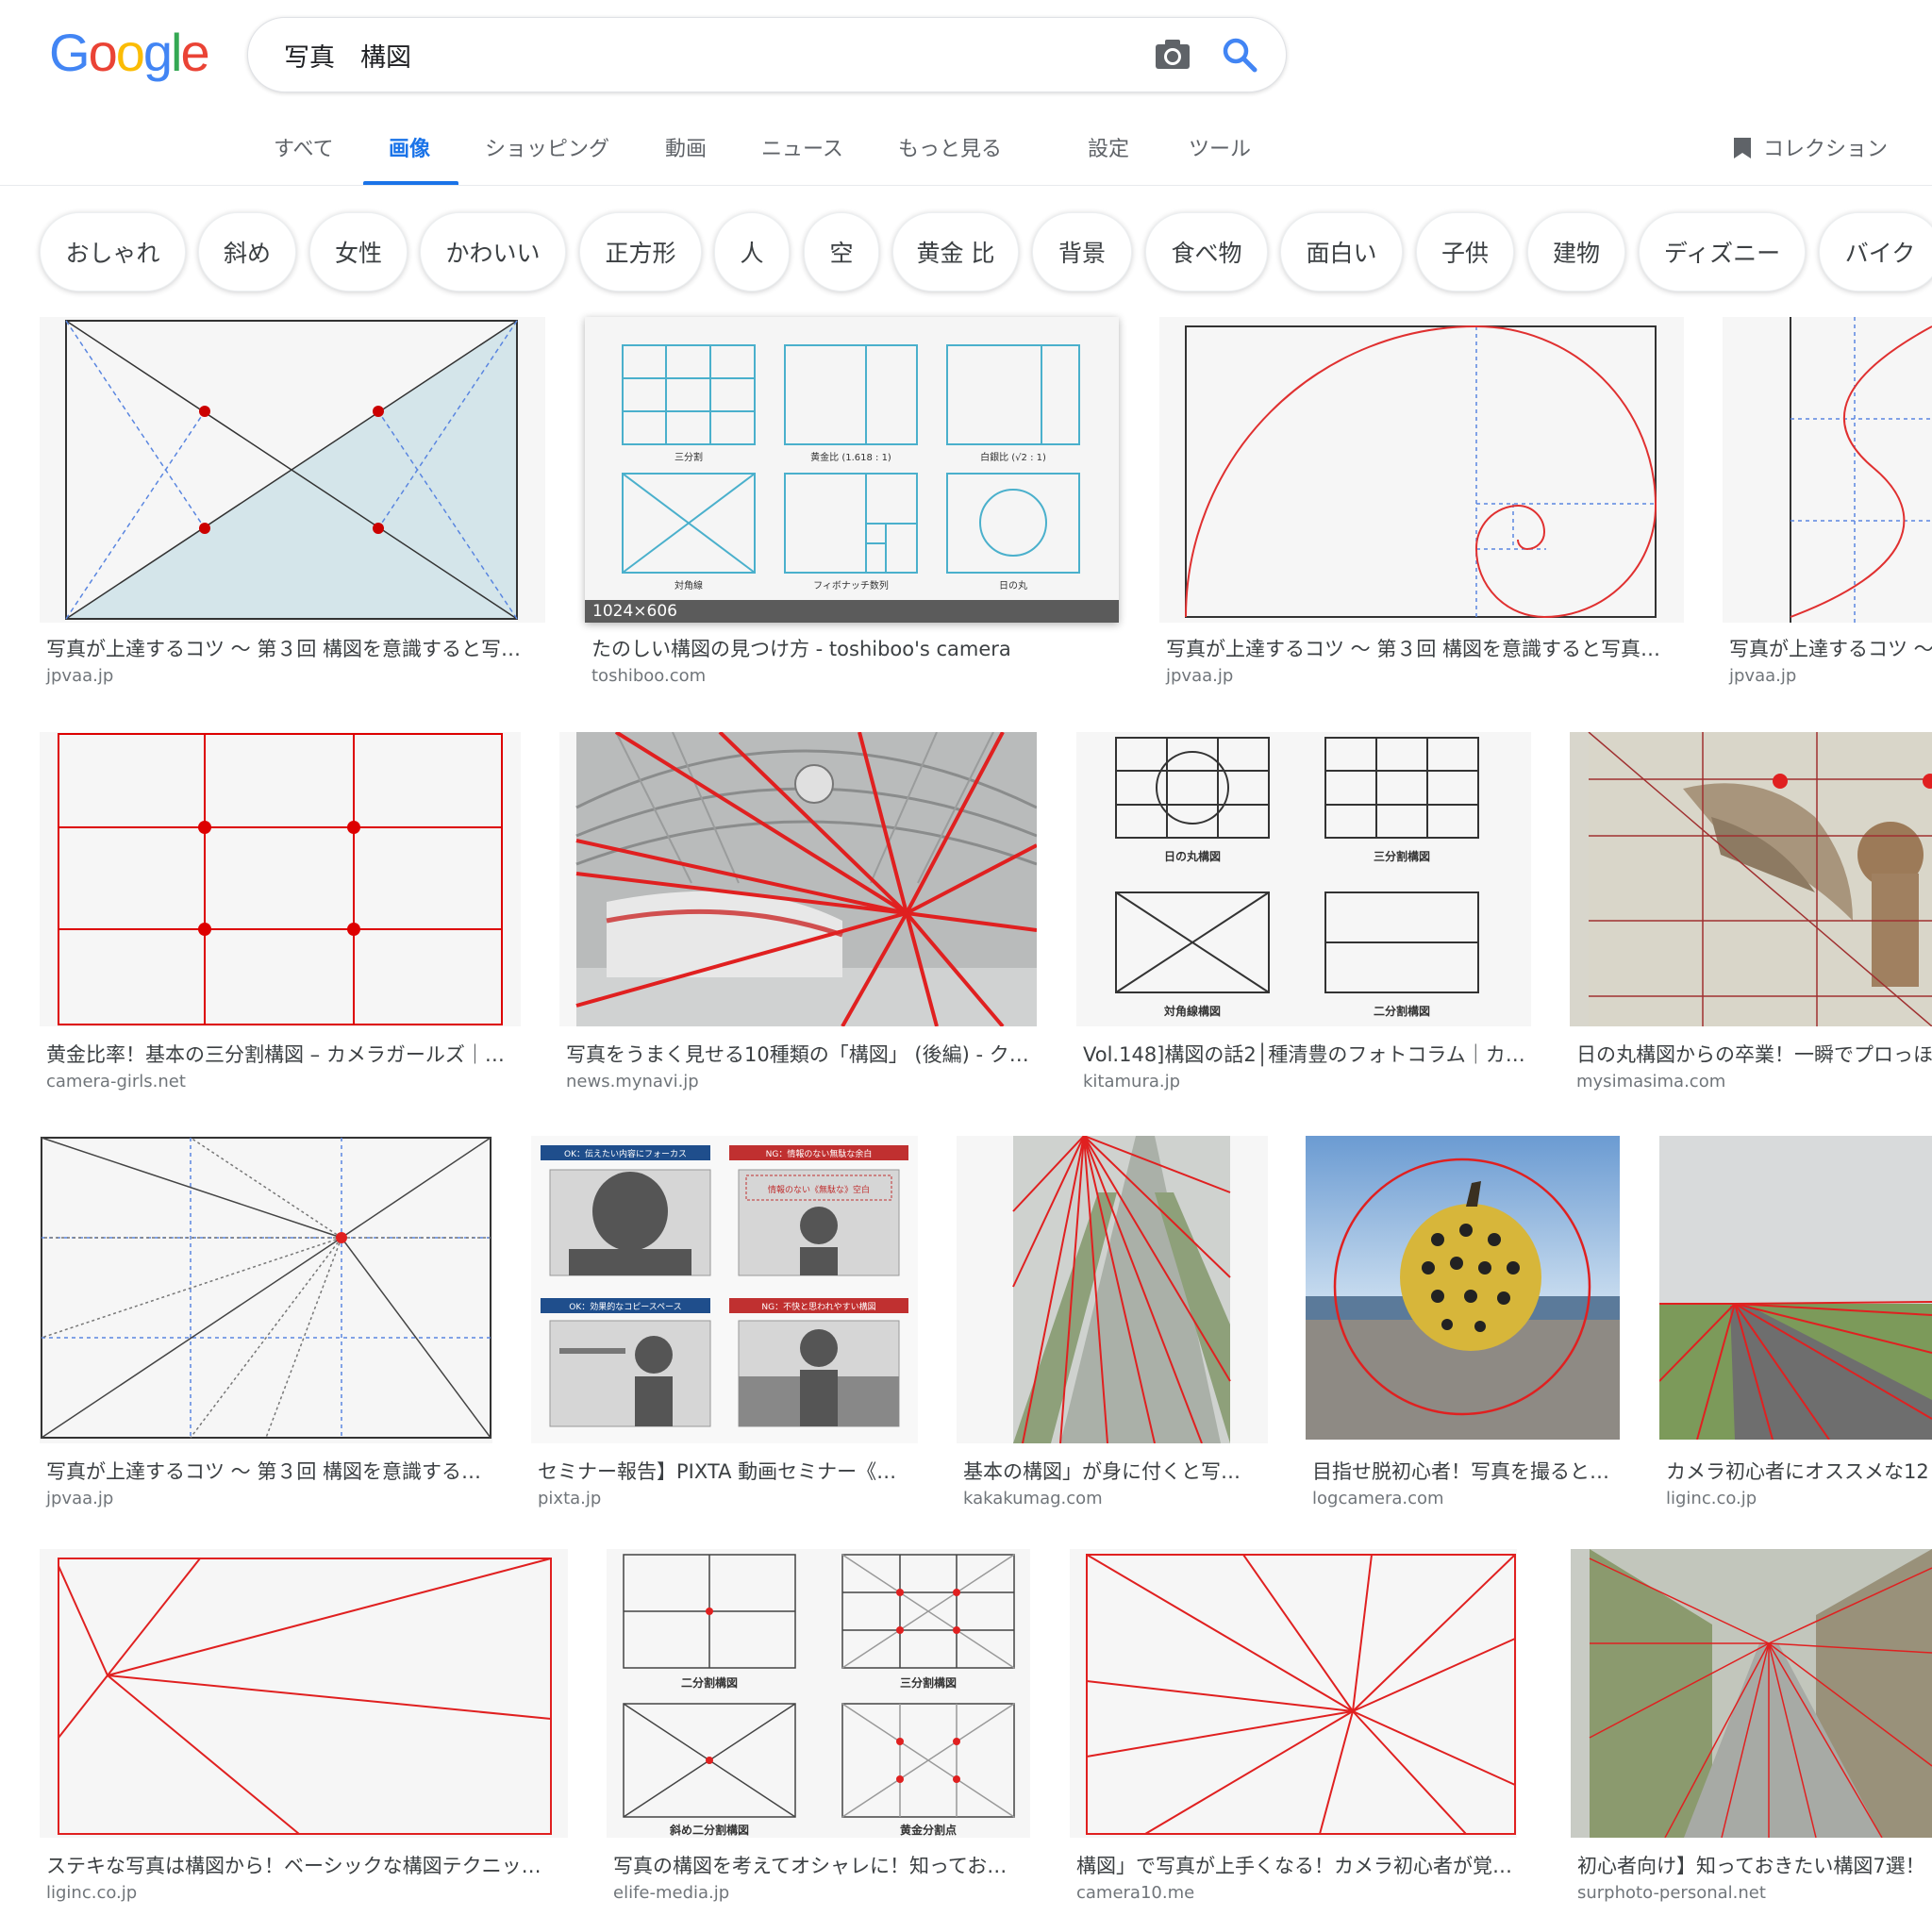 This screenshot has height=1916, width=1932. I want to click on image-result: 基本の構図」が身に付くと写… kakakumag.com, so click(1113, 1324).